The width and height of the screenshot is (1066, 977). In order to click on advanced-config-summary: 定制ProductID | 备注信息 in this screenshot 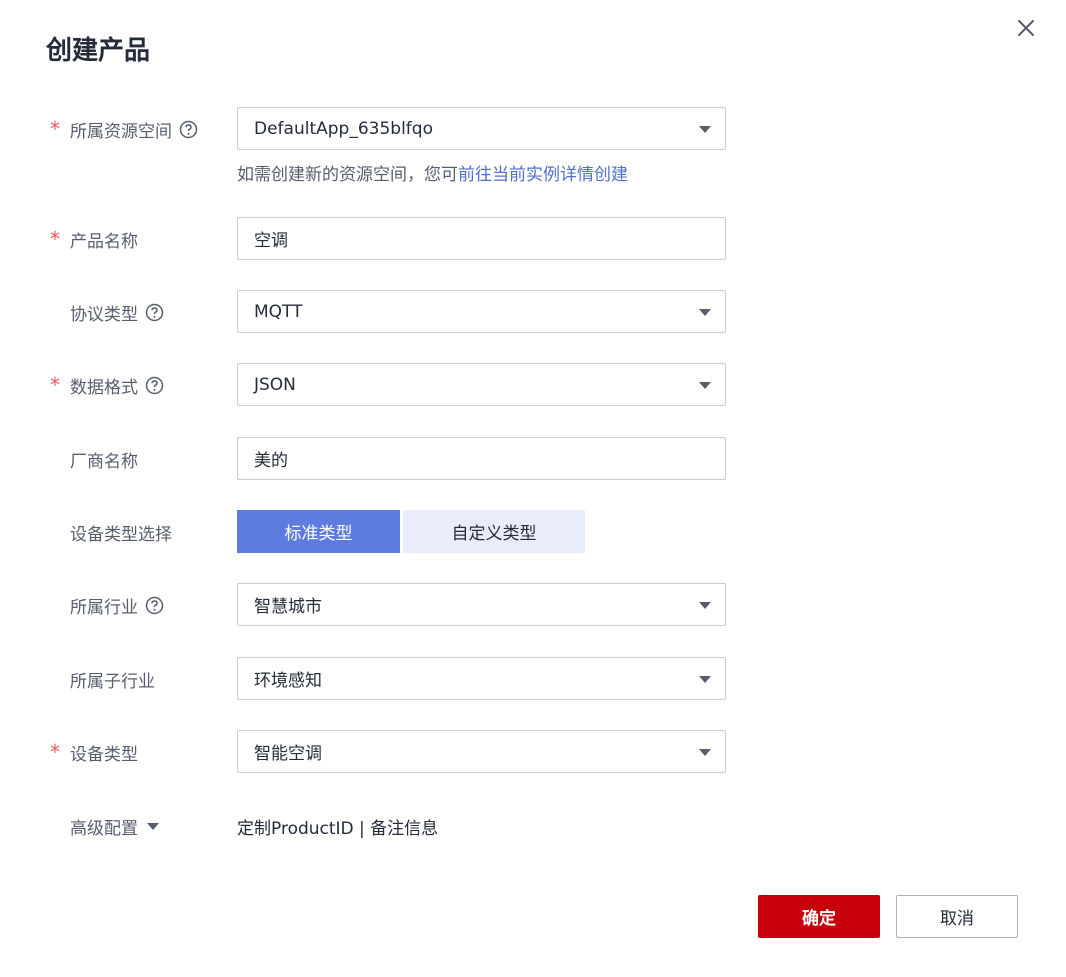, I will do `click(337, 826)`.